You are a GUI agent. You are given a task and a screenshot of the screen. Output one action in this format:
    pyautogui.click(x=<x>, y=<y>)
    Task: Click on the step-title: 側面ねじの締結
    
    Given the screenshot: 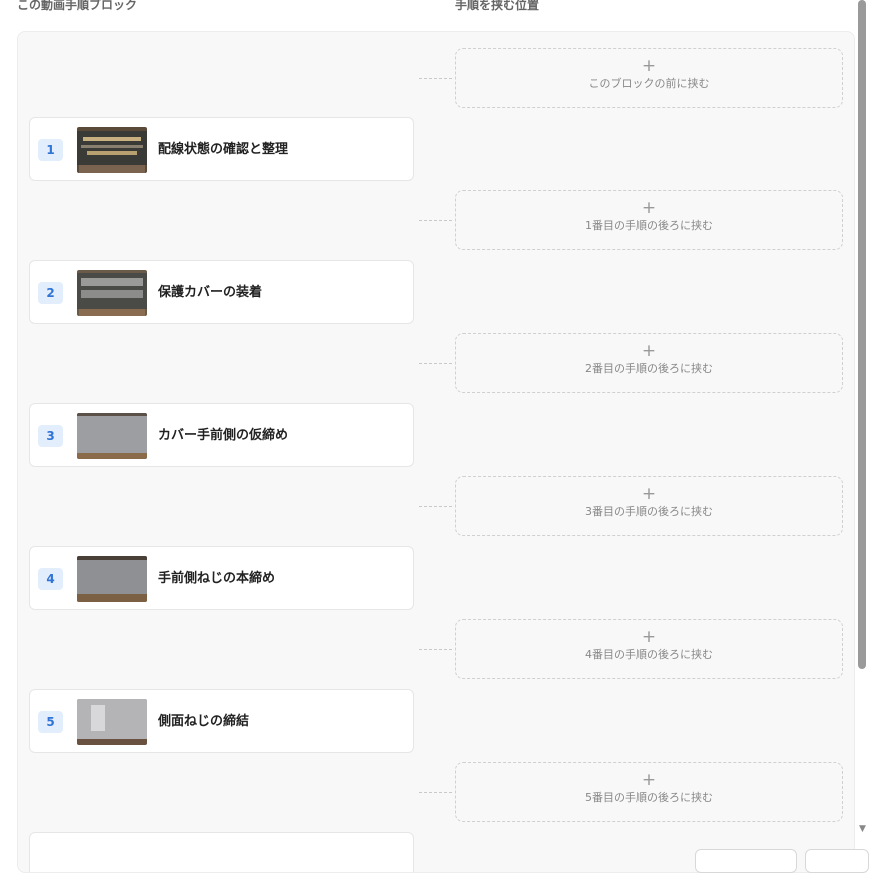 What is the action you would take?
    pyautogui.click(x=204, y=721)
    